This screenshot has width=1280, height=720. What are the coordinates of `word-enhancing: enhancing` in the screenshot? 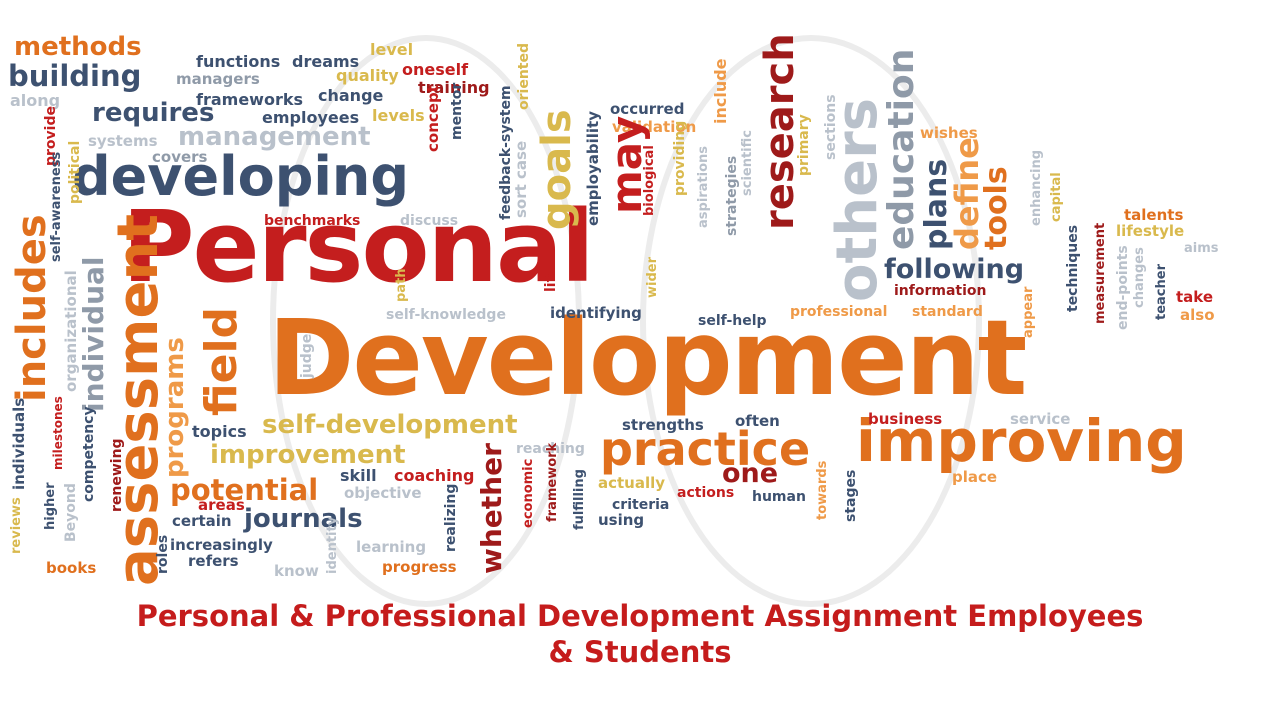 It's located at (1036, 187).